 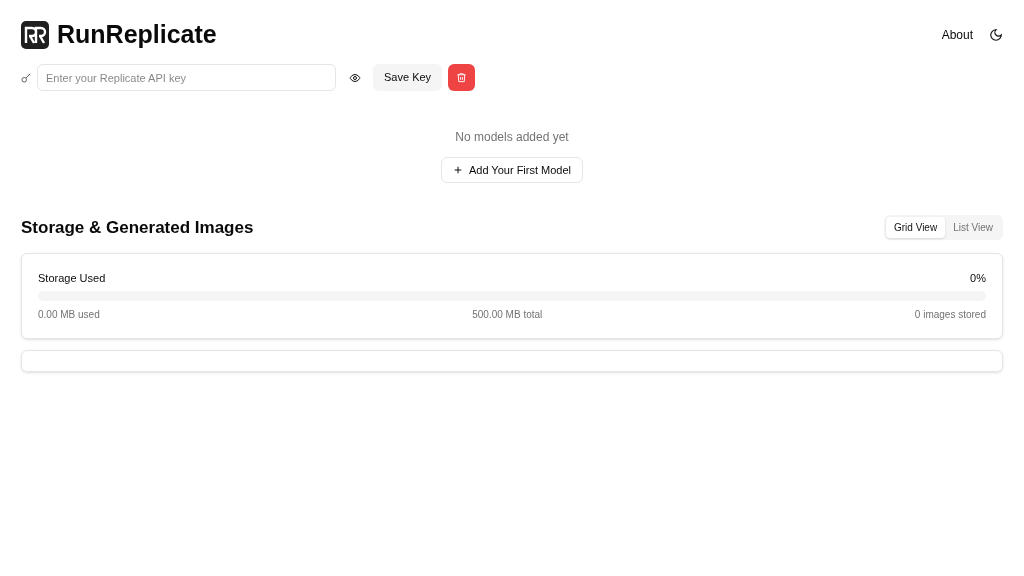 What do you see at coordinates (957, 35) in the screenshot?
I see `about-link: About` at bounding box center [957, 35].